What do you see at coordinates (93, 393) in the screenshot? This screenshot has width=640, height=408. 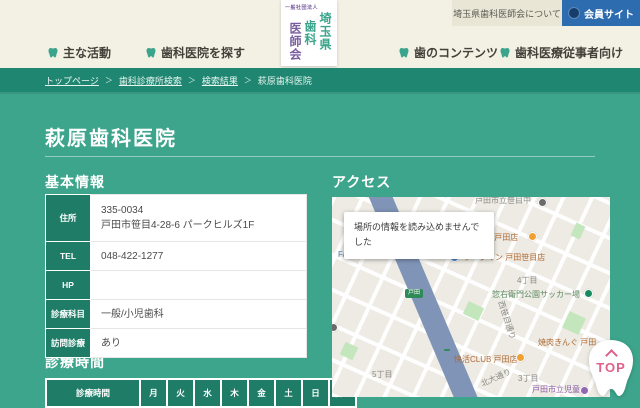 I see `hours-header-label: 診療時間` at bounding box center [93, 393].